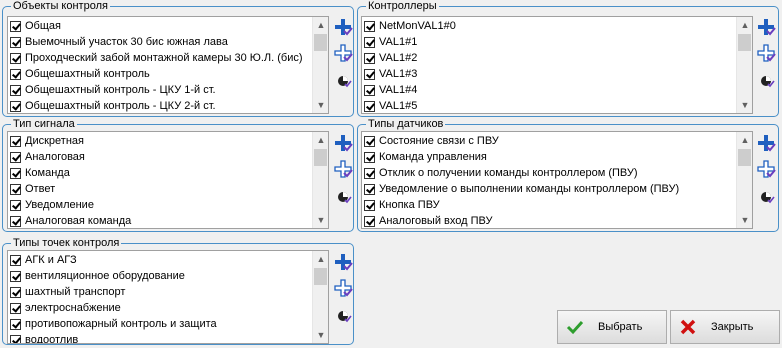 The height and width of the screenshot is (348, 782). I want to click on list-item: Общешахтный контроль - ЦКУ 1-й ст., so click(113, 90).